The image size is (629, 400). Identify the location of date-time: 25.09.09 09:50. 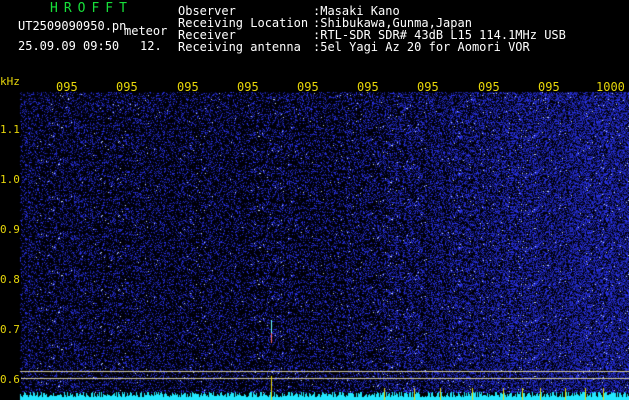
(69, 46).